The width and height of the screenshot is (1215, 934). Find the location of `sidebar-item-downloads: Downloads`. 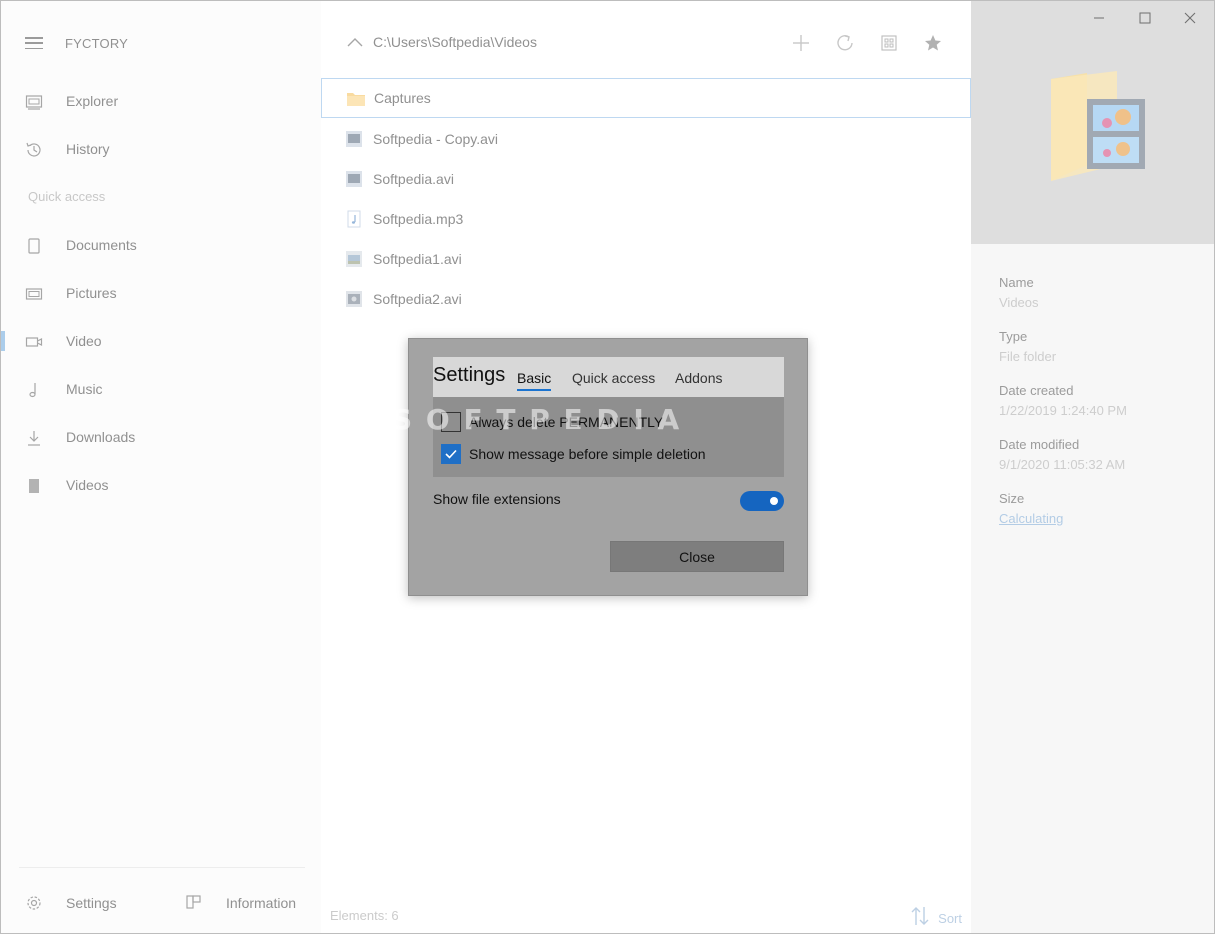

sidebar-item-downloads: Downloads is located at coordinates (161, 437).